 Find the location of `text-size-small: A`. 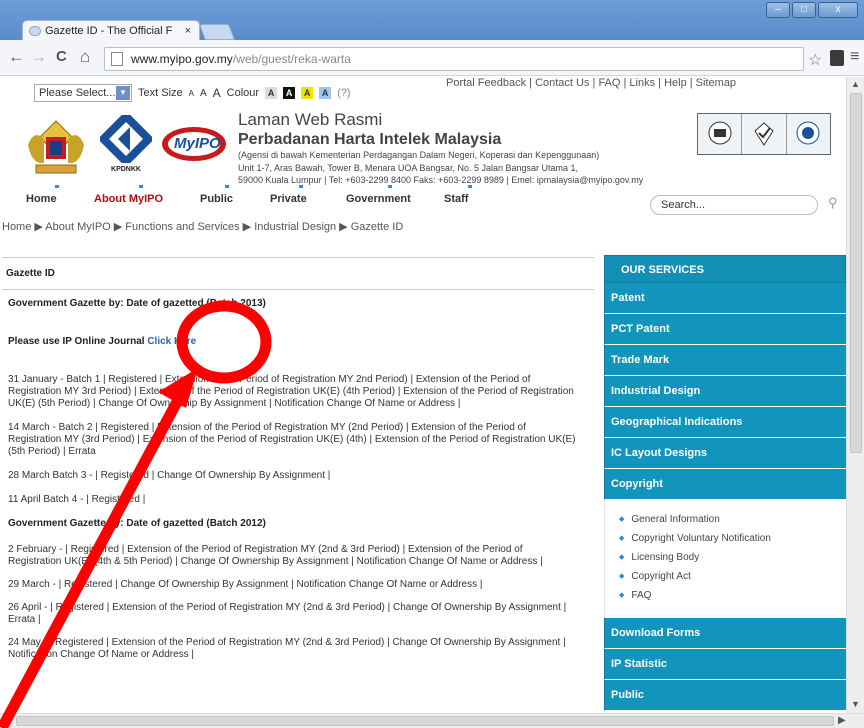

text-size-small: A is located at coordinates (191, 93).